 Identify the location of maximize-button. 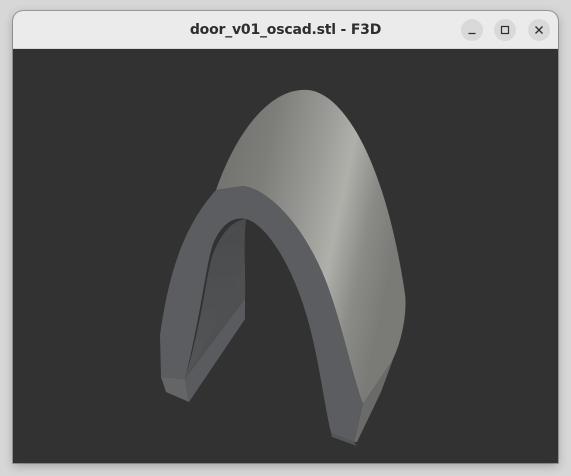
(505, 30).